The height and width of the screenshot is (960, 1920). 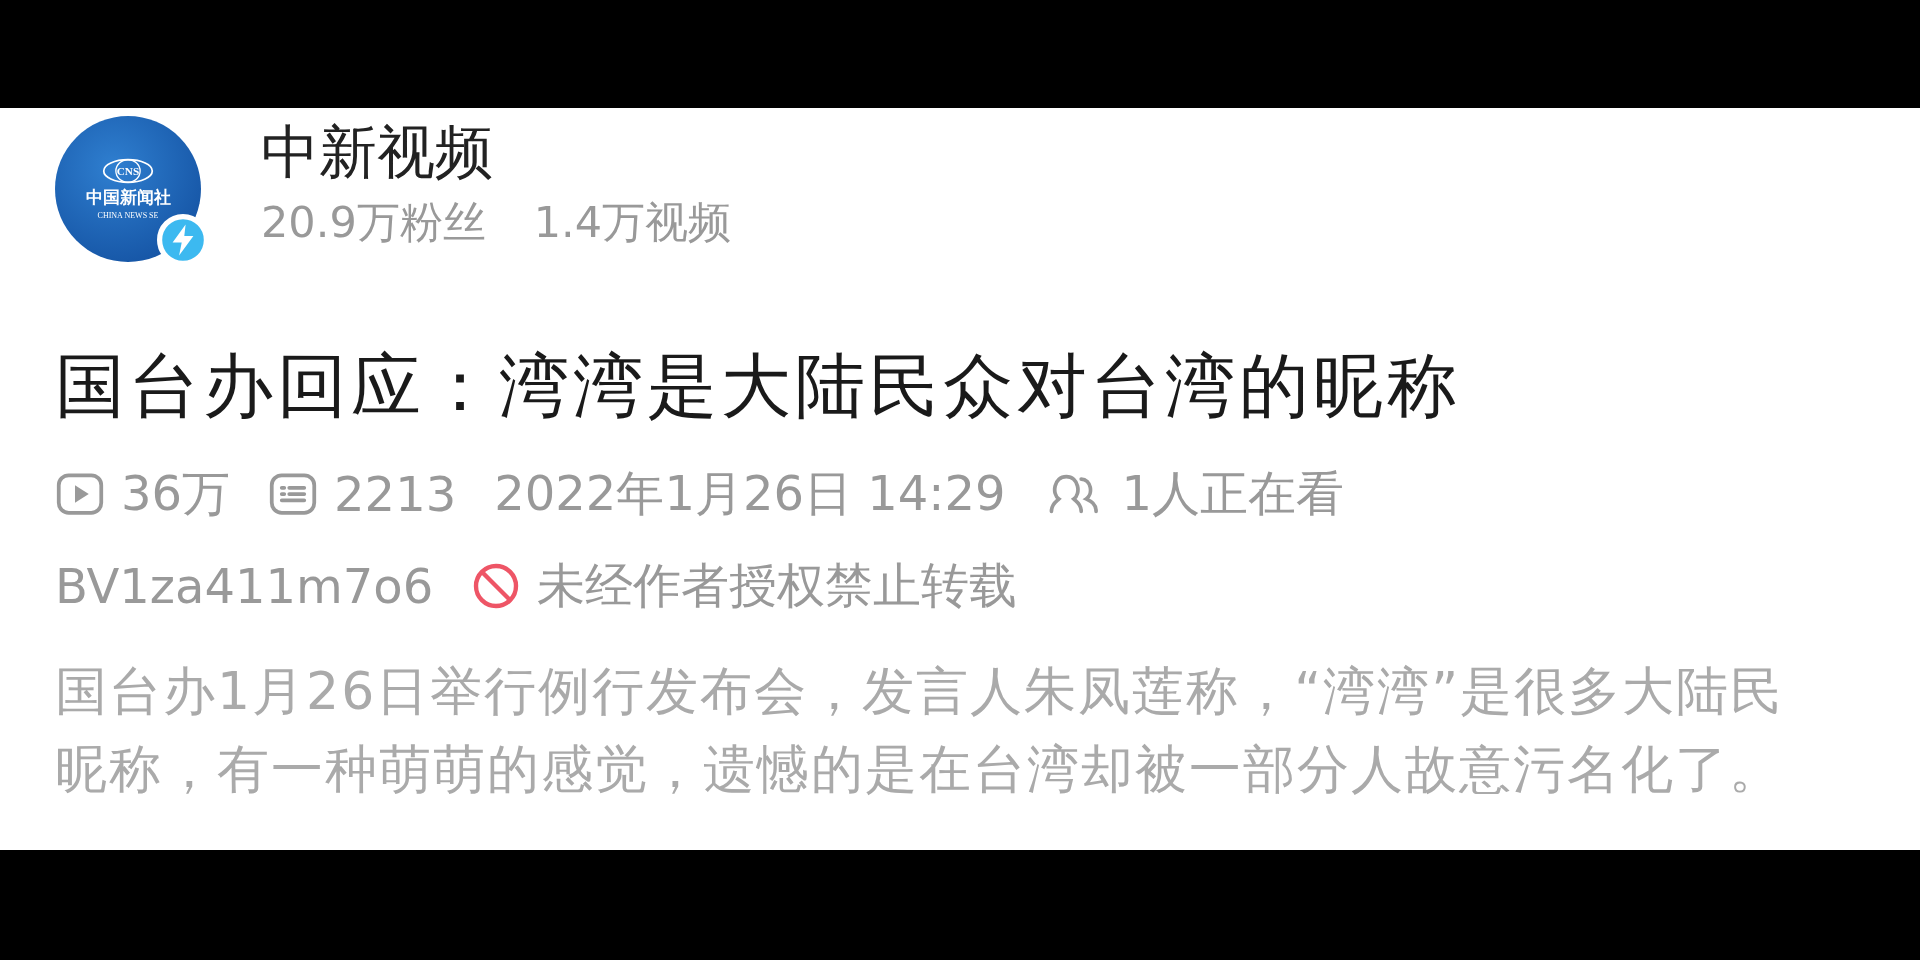 What do you see at coordinates (244, 586) in the screenshot?
I see `video-id: BV1za411m7o6` at bounding box center [244, 586].